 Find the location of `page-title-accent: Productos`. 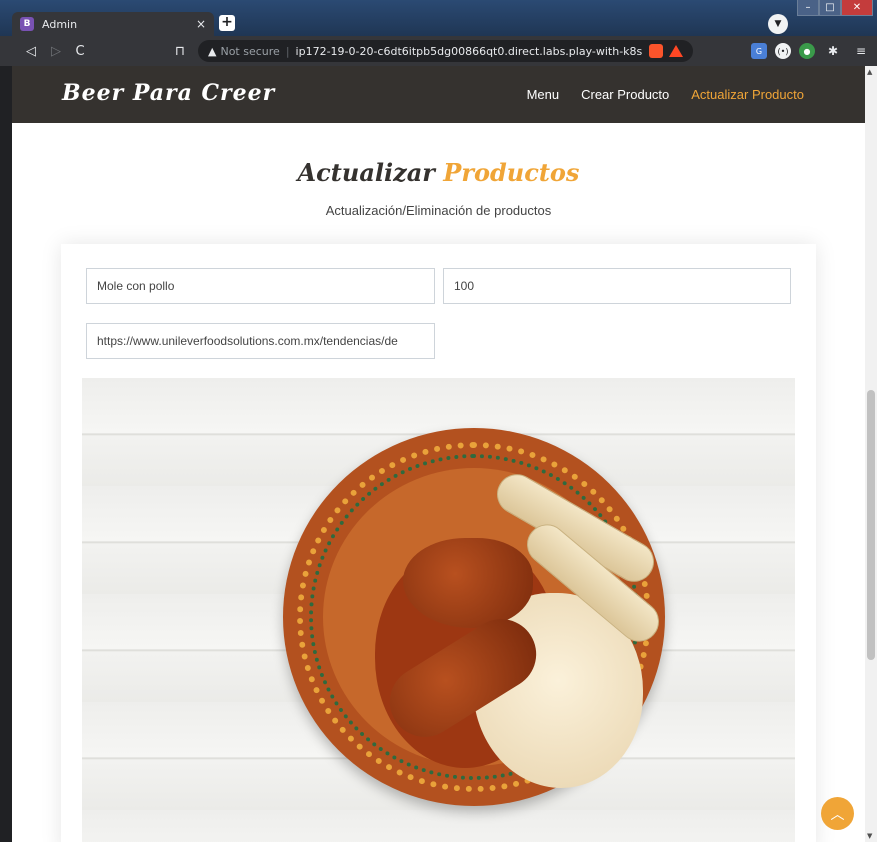

page-title-accent: Productos is located at coordinates (511, 172).